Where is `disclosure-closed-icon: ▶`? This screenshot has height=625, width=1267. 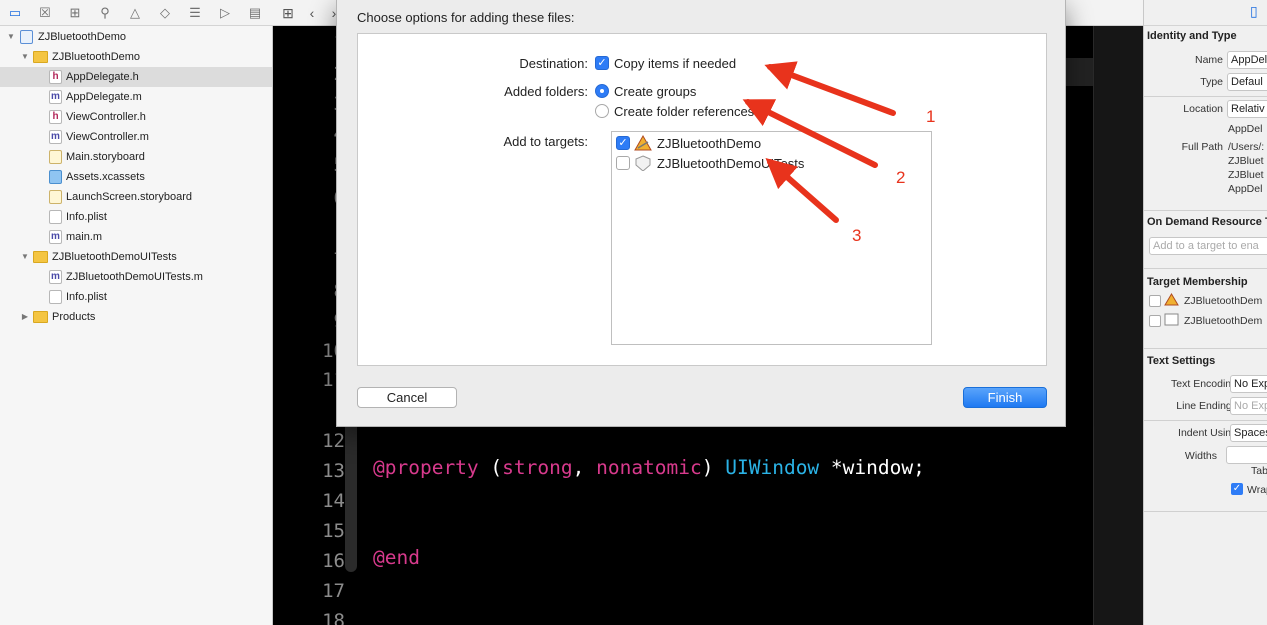 disclosure-closed-icon: ▶ is located at coordinates (25, 317).